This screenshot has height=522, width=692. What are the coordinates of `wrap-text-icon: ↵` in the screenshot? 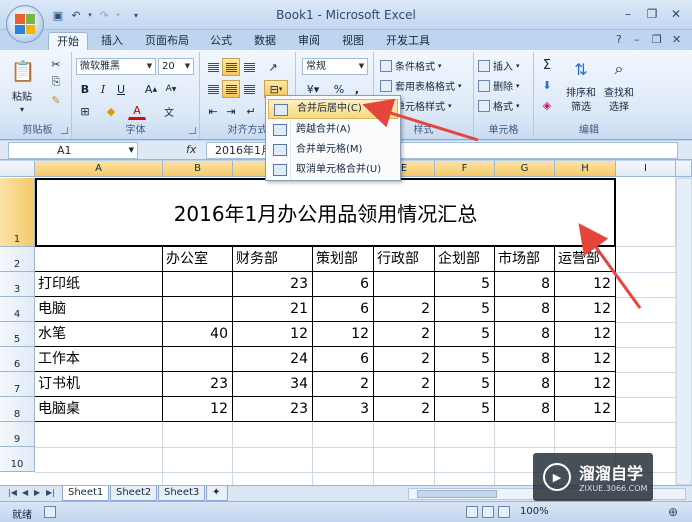 It's located at (251, 111).